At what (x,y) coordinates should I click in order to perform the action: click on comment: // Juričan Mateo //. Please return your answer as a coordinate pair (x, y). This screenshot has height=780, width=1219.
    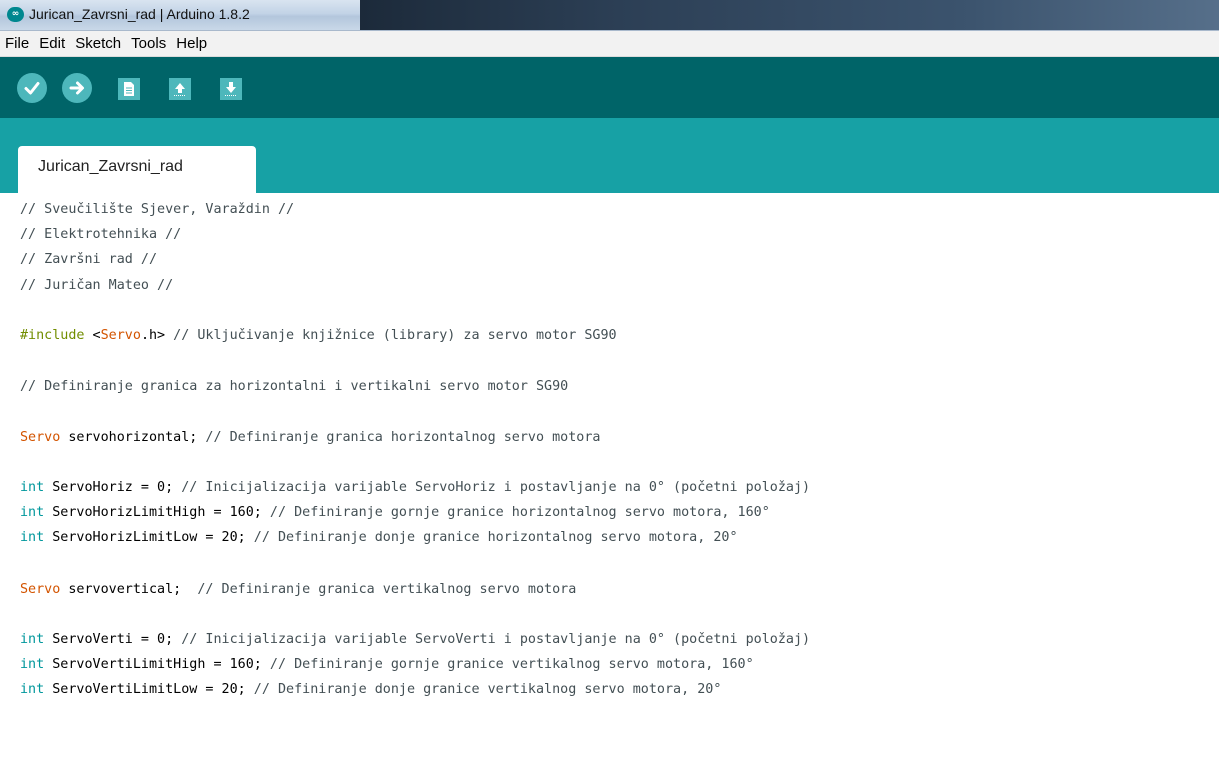
    Looking at the image, I should click on (97, 285).